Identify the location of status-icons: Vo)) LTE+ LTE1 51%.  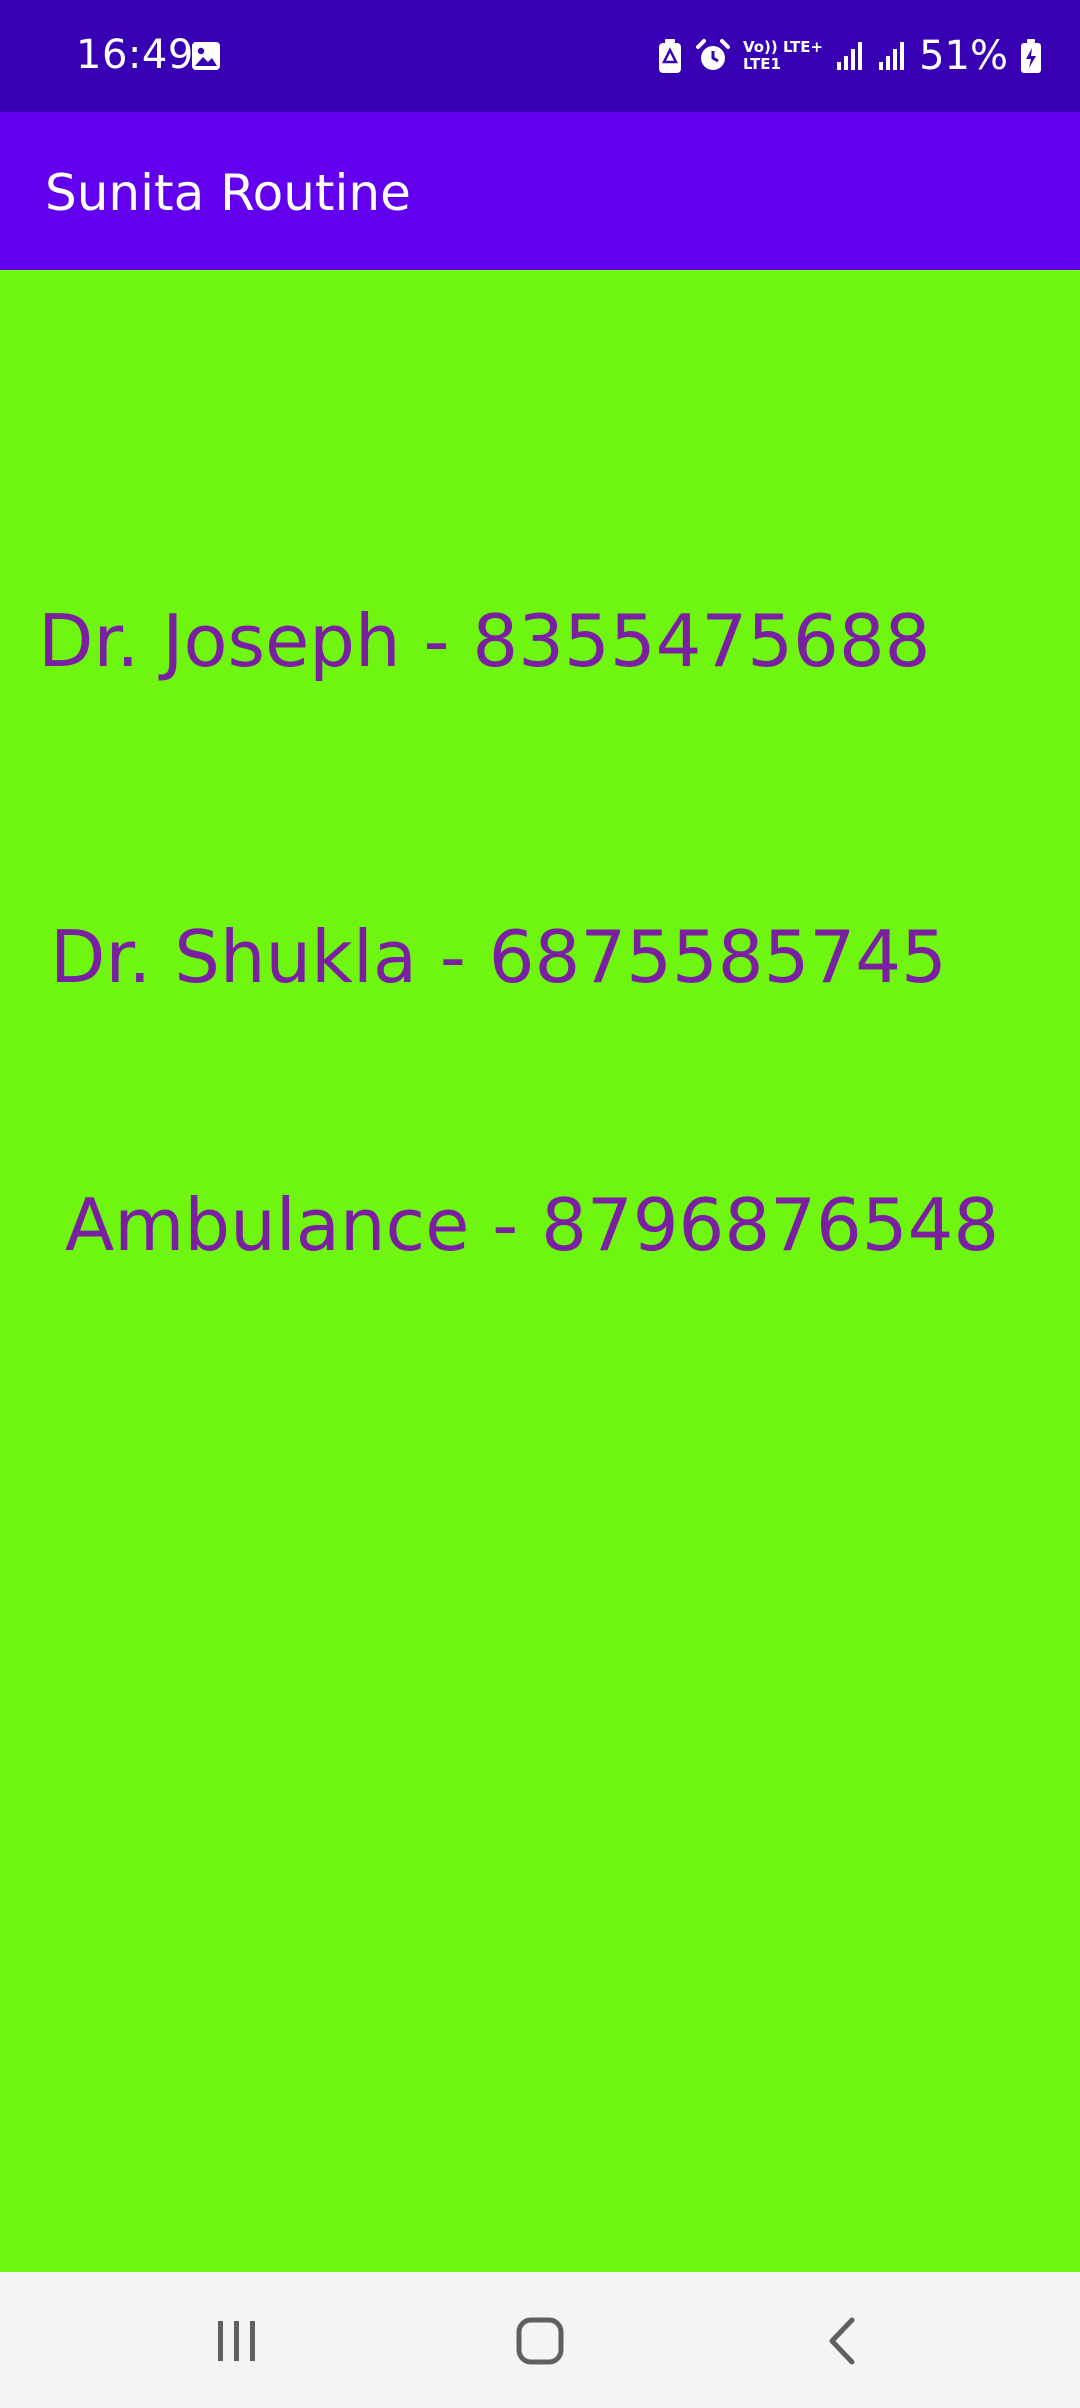
(849, 56).